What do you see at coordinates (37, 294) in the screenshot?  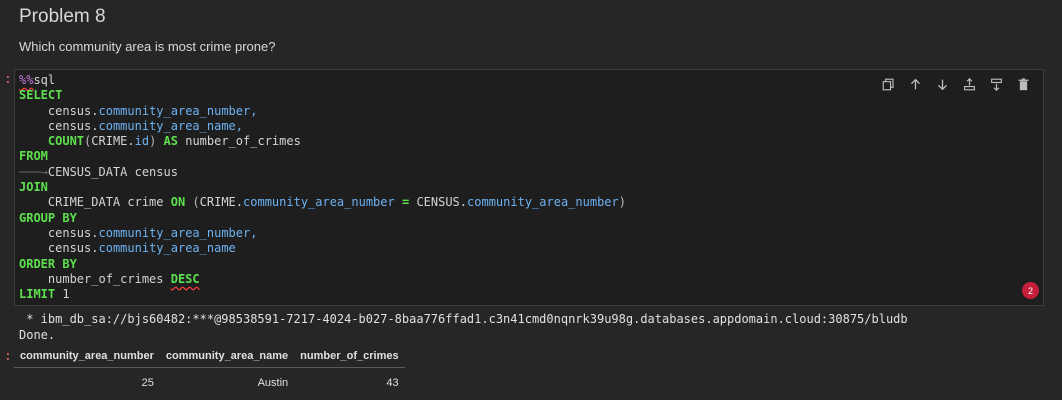 I see `kw-limit: LIMIT` at bounding box center [37, 294].